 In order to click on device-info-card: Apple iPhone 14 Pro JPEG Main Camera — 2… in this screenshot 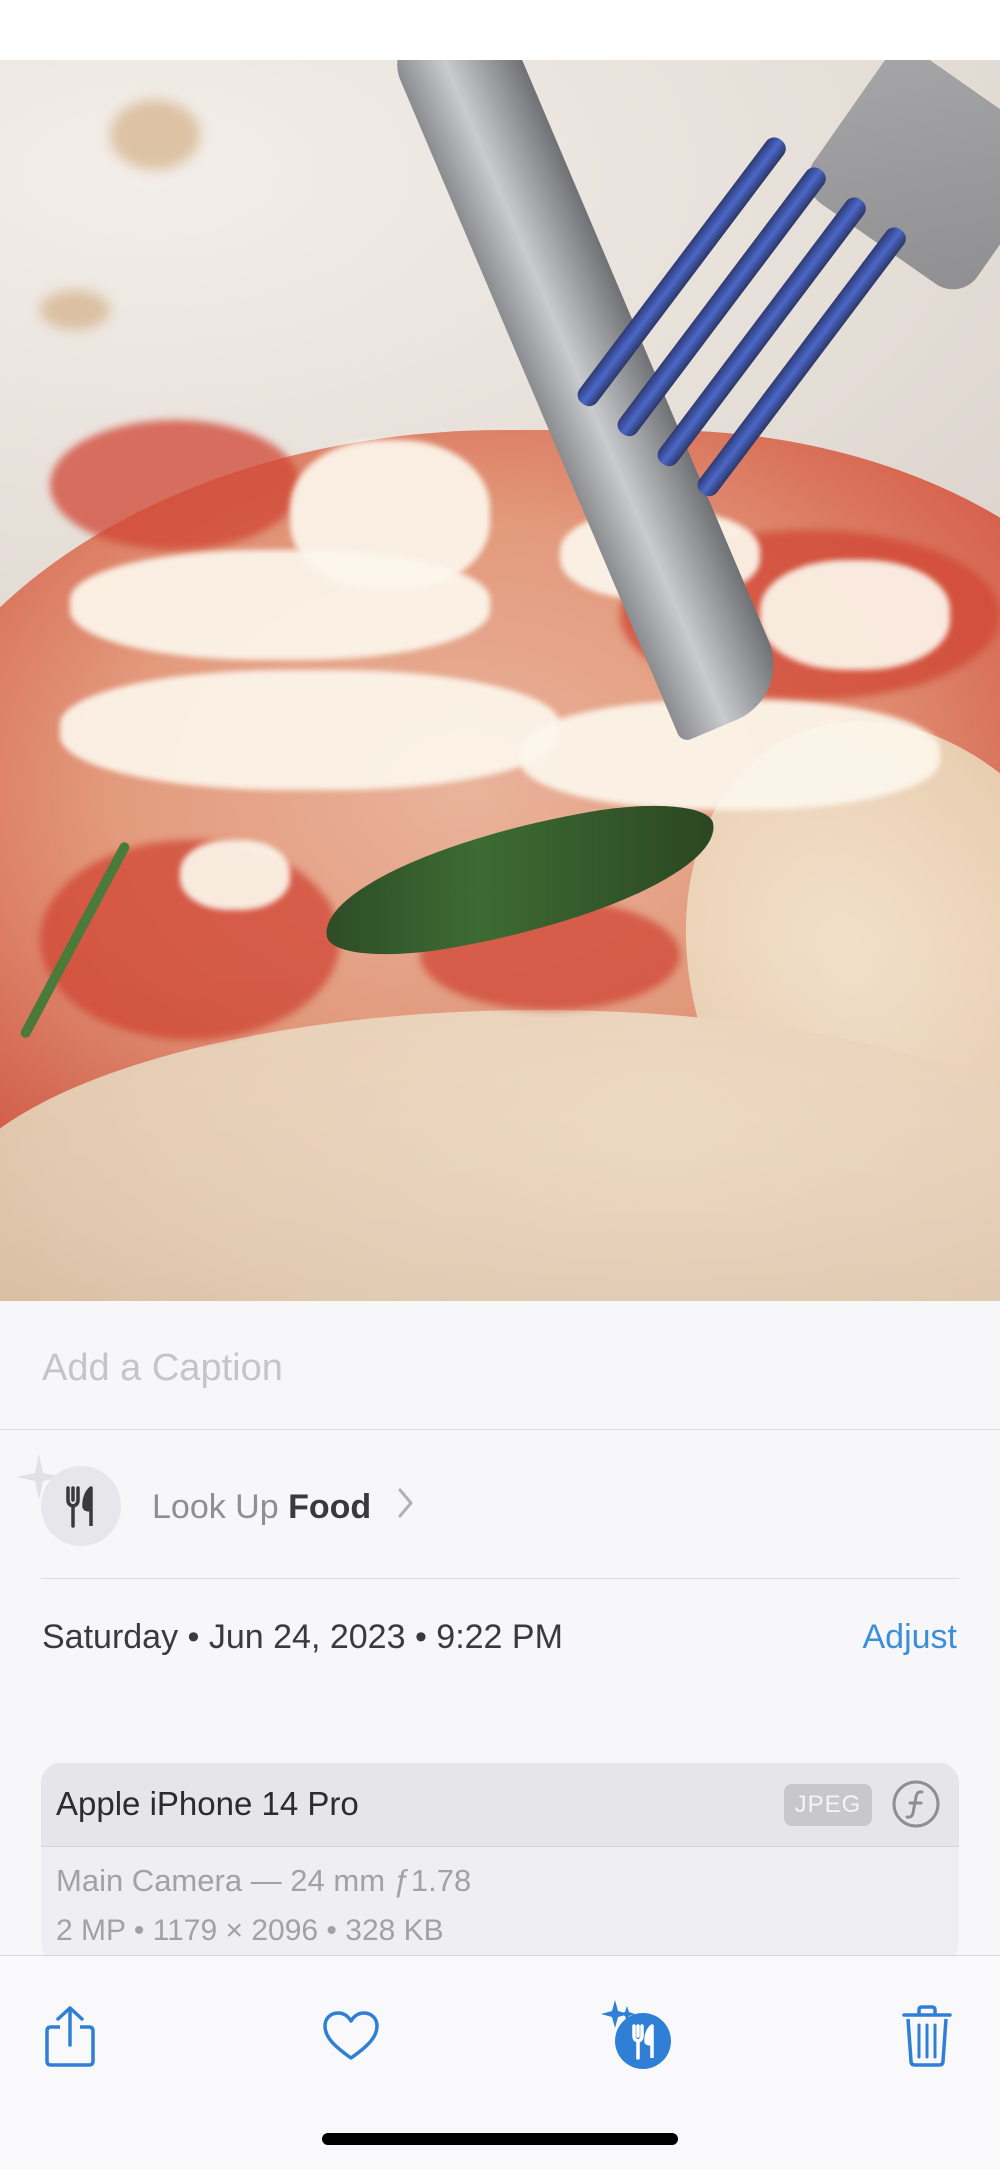, I will do `click(500, 1863)`.